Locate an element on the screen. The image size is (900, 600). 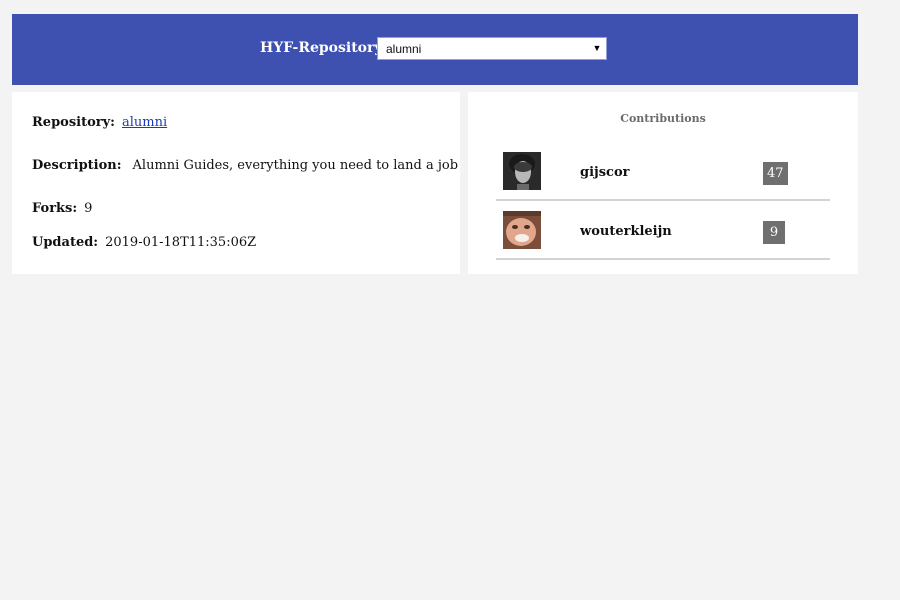
repository-row: Repository: alumni is located at coordinates (99, 122).